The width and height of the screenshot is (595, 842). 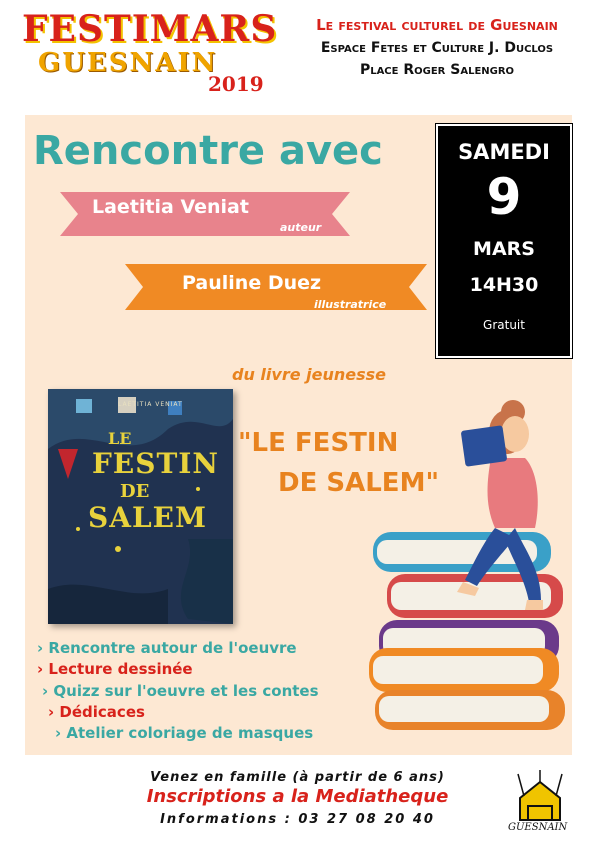 I want to click on activity-item: › Dédicaces, so click(x=96, y=712).